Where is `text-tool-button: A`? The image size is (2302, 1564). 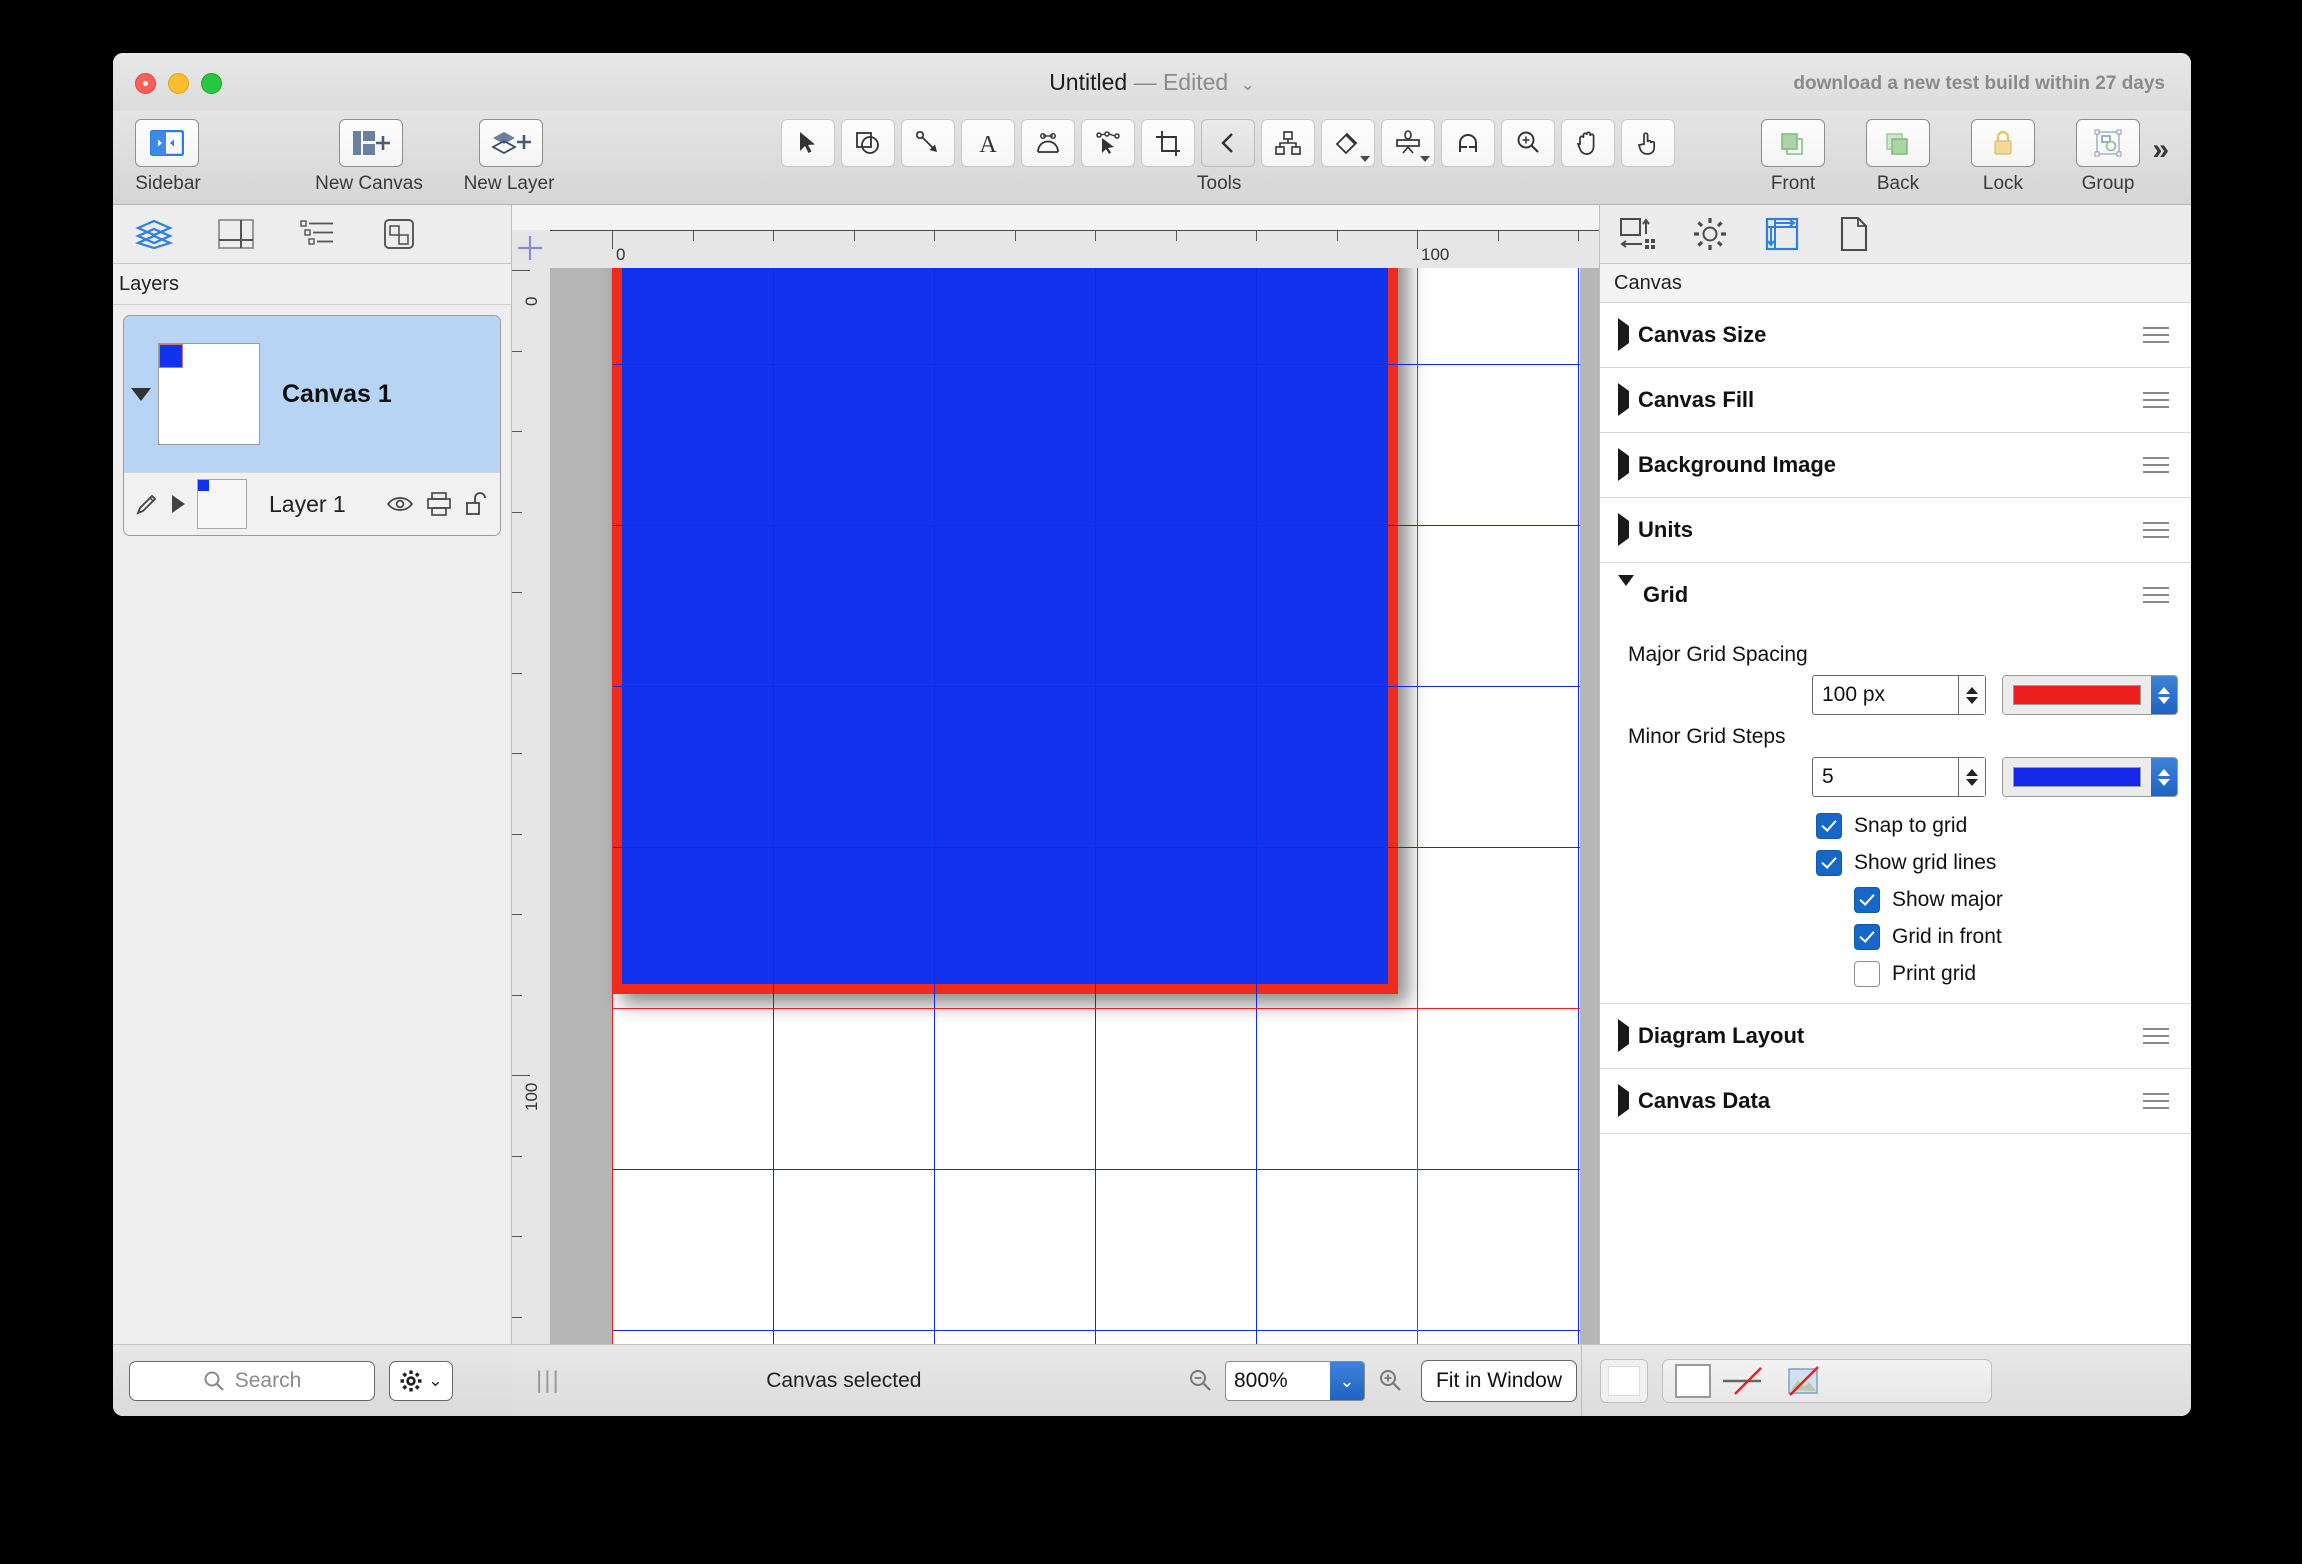 text-tool-button: A is located at coordinates (988, 143).